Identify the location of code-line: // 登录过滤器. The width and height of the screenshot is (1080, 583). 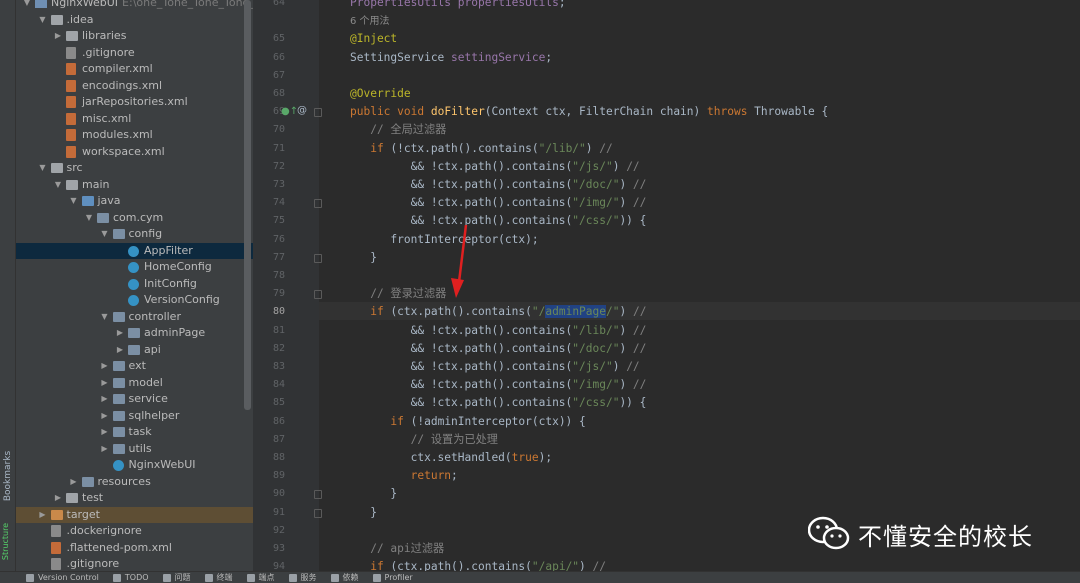
(398, 294).